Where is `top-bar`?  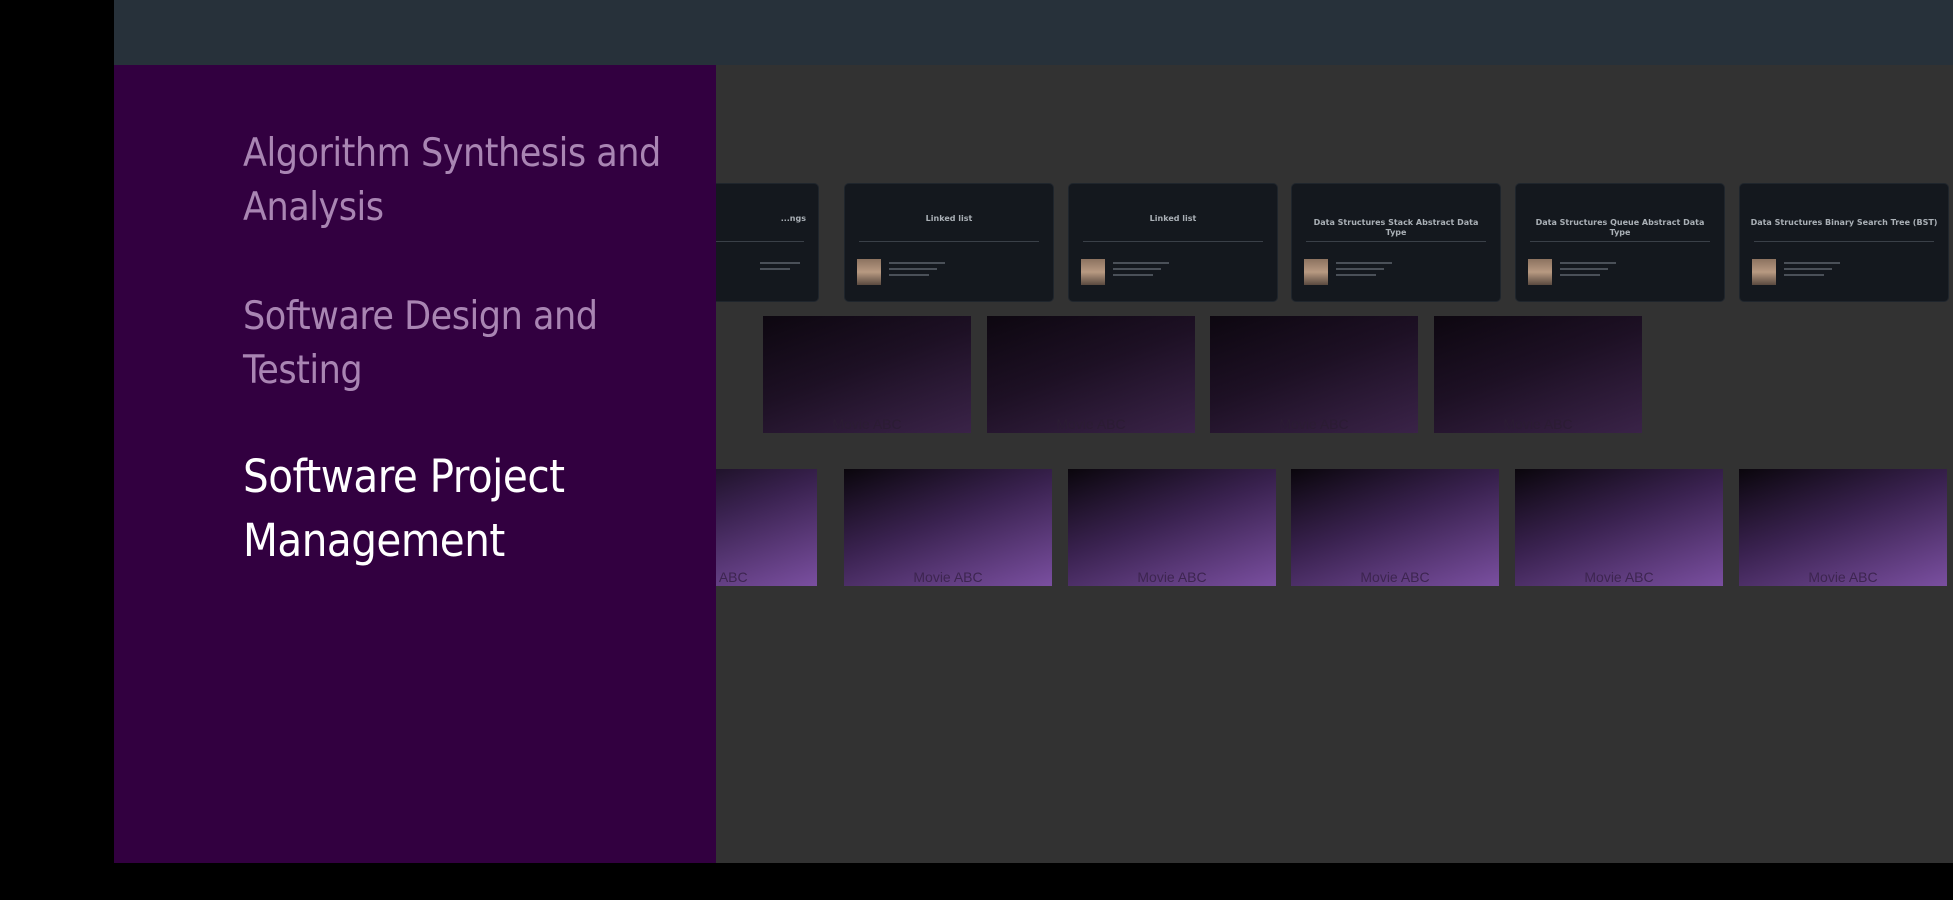
top-bar is located at coordinates (1033, 32).